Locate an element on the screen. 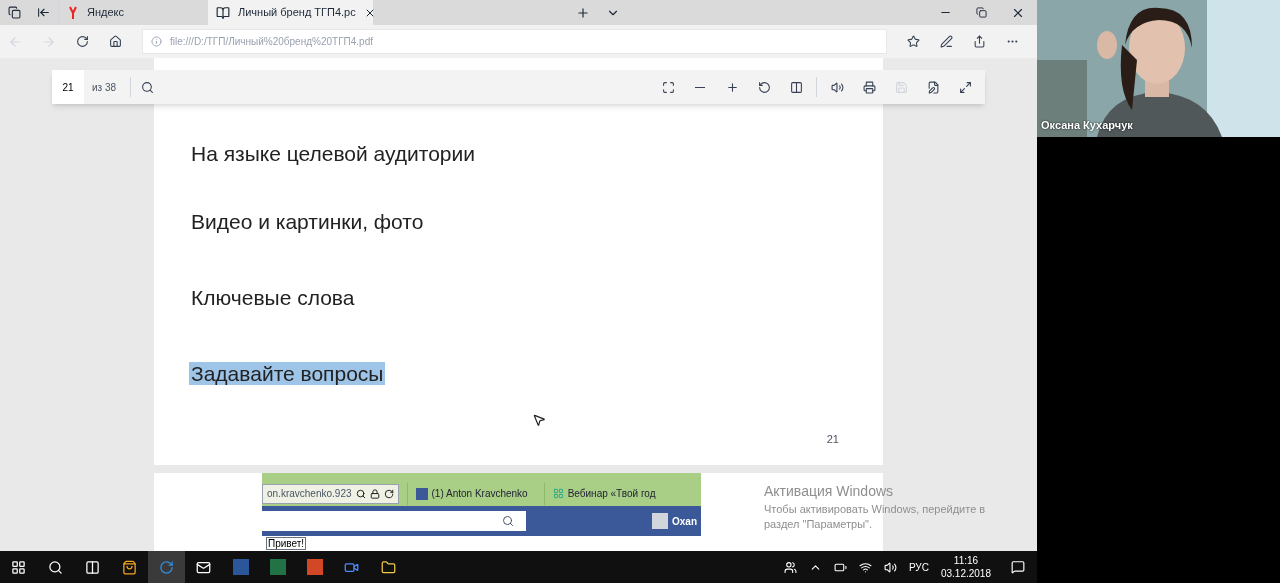  url-text: on.kravchenko.923 is located at coordinates (309, 494).